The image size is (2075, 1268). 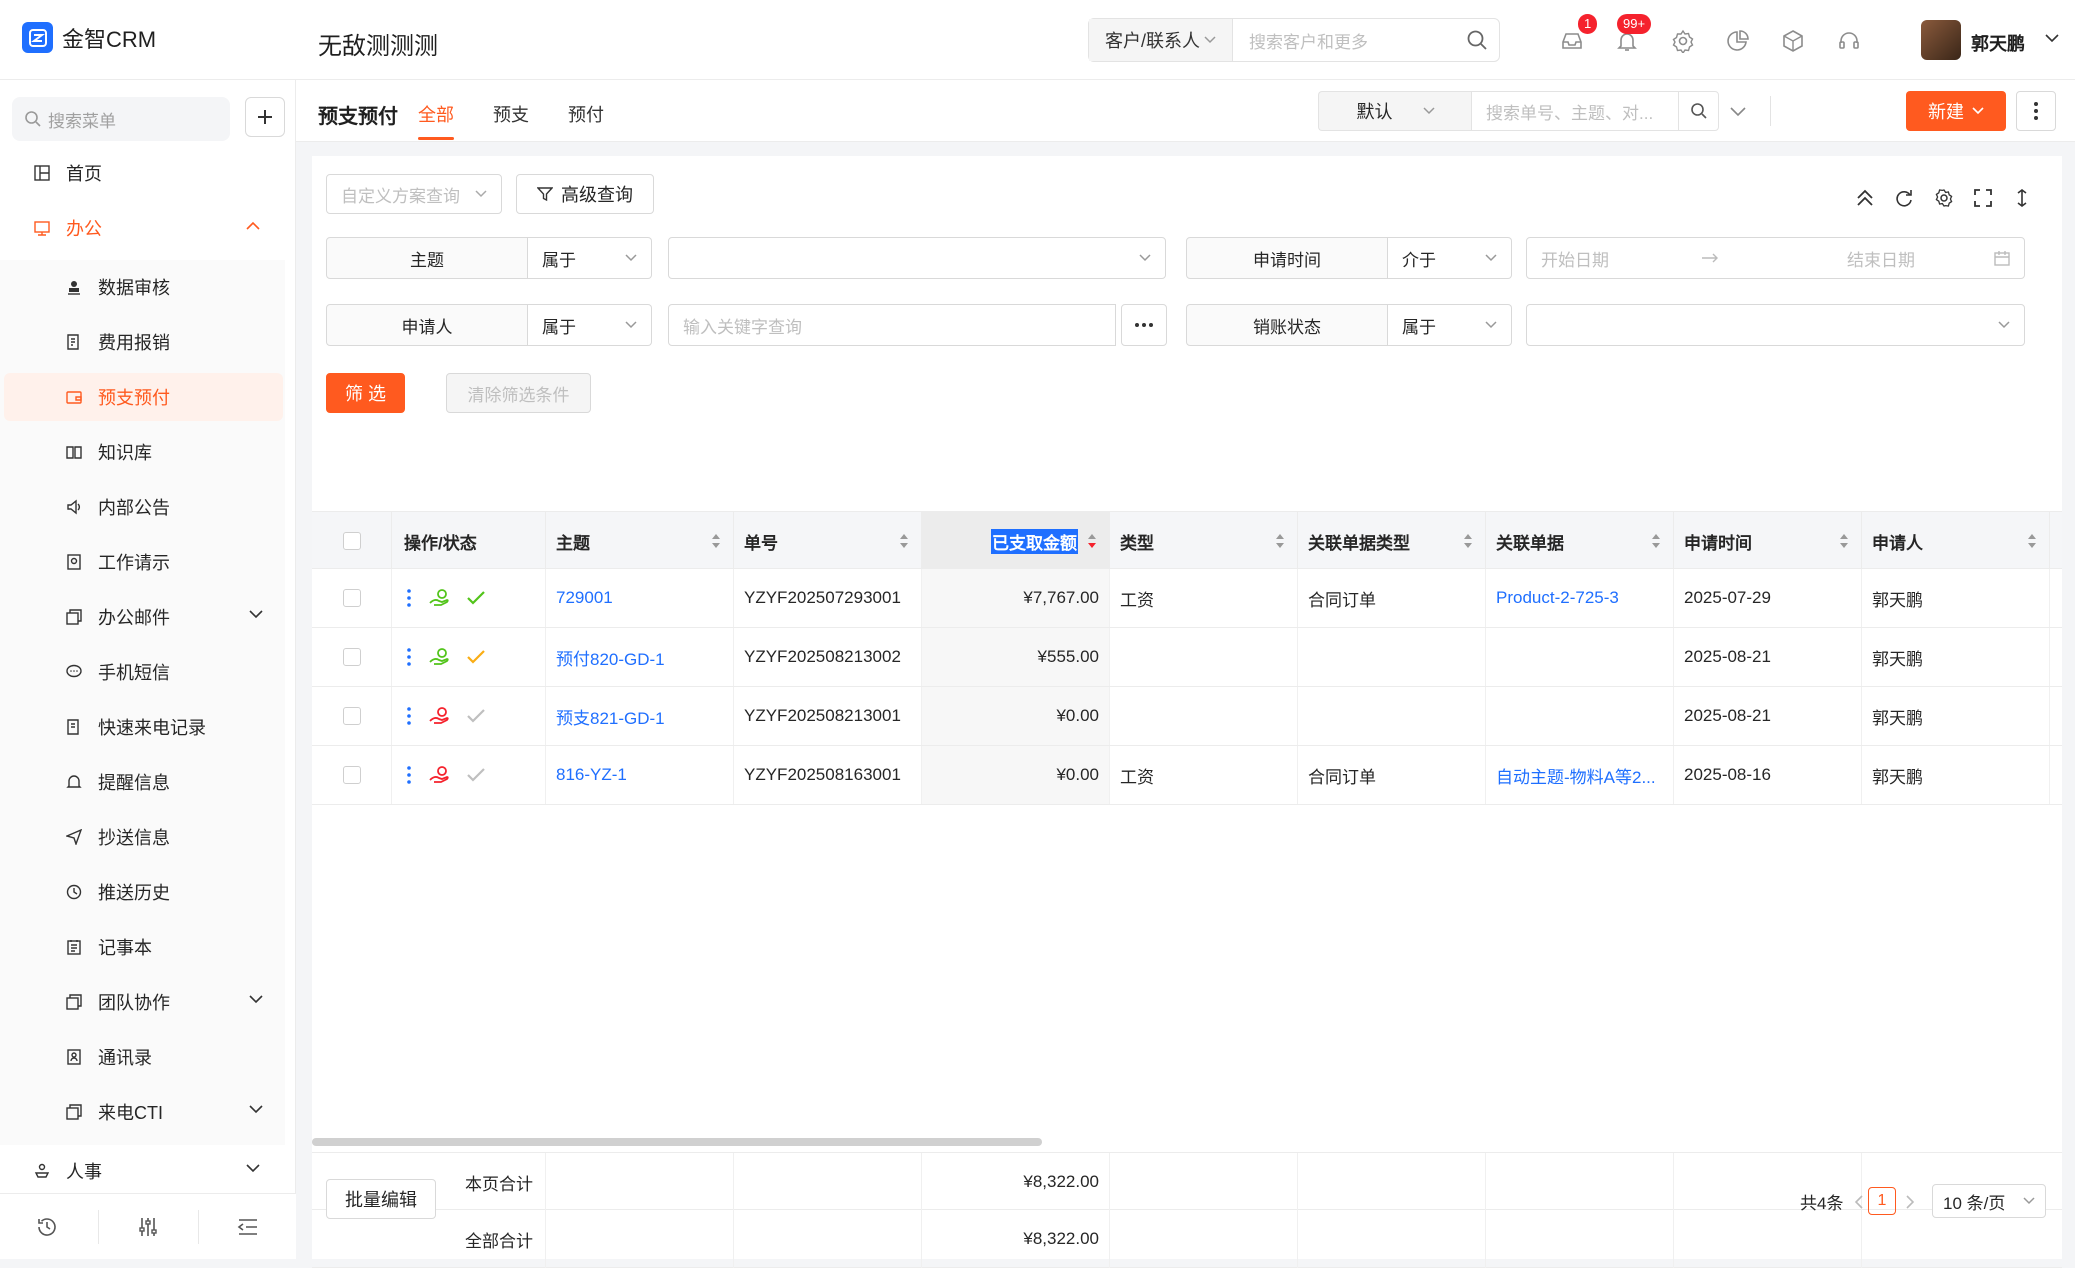 What do you see at coordinates (1450, 325) in the screenshot?
I see `filter-writeoff-operator: 属于` at bounding box center [1450, 325].